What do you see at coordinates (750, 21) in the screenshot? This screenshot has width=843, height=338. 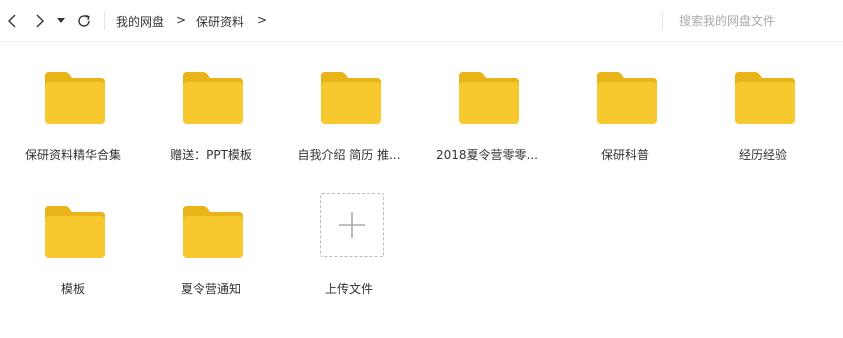 I see `search-input` at bounding box center [750, 21].